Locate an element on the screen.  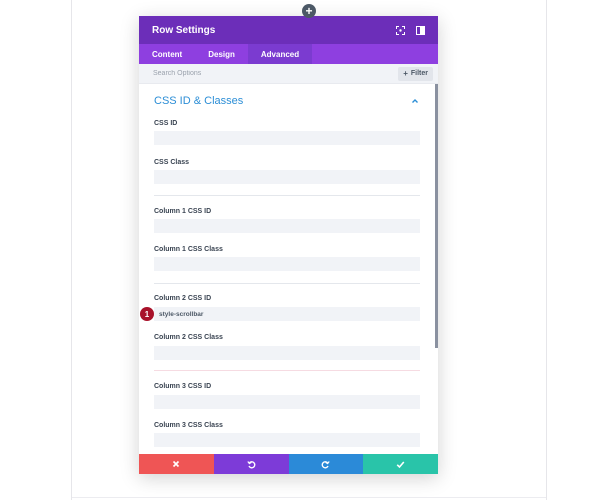
field-label-column-1-css-class: Column 1 CSS Class is located at coordinates (188, 249).